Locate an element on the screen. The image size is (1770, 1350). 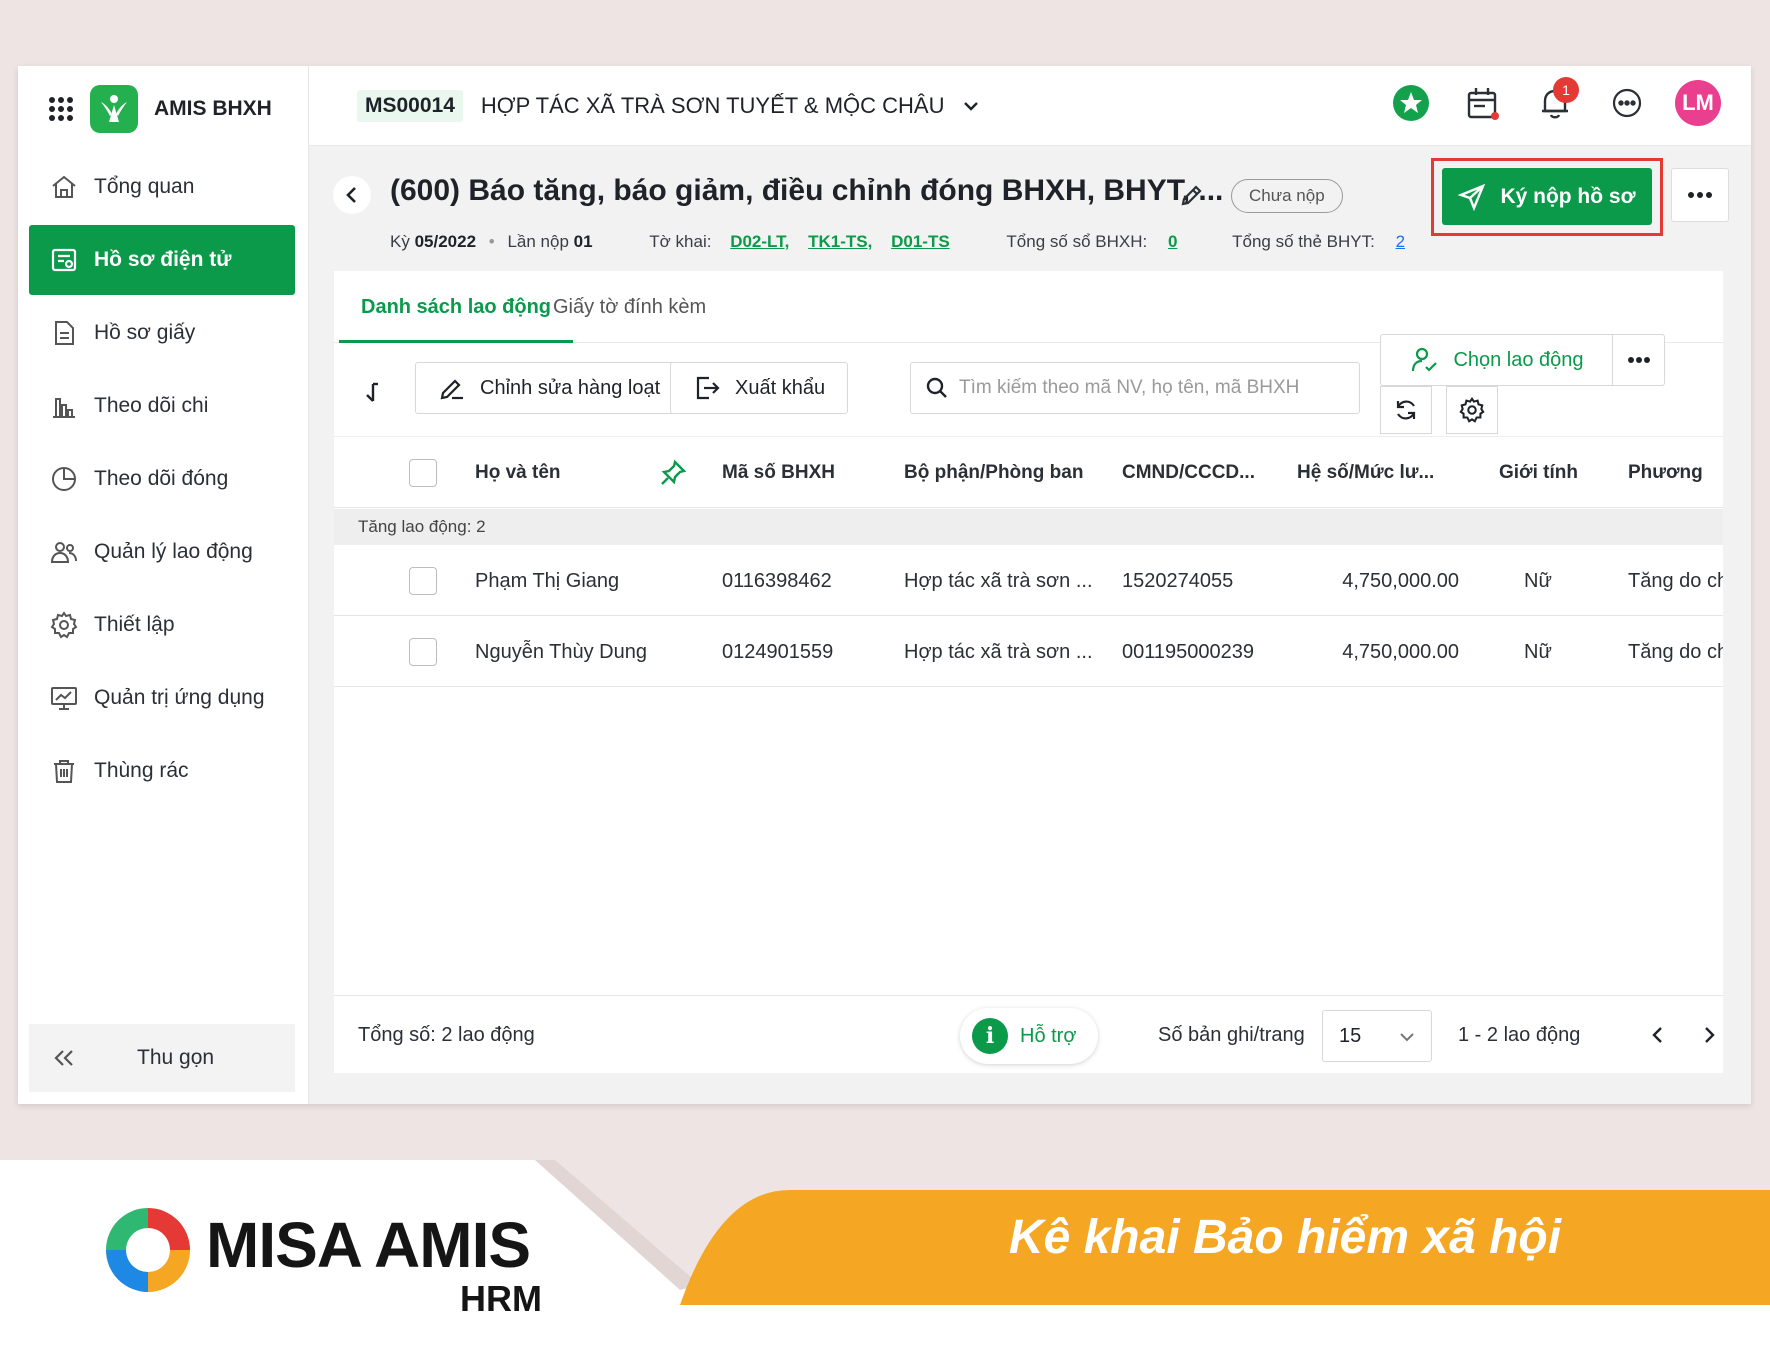
sidebar-item-paper-documents: Hồ sơ giấy is located at coordinates (162, 333).